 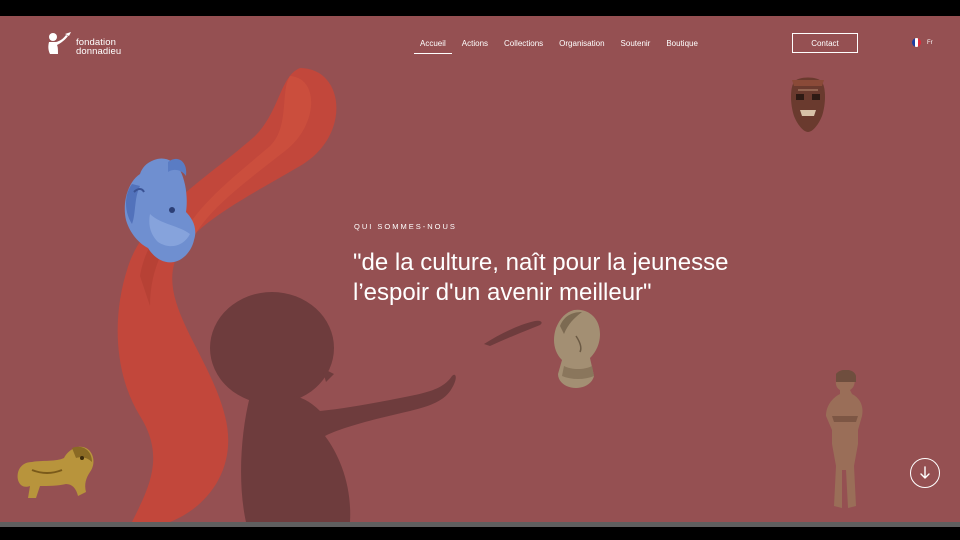 I want to click on nav-item-collections: Collections, so click(x=523, y=46).